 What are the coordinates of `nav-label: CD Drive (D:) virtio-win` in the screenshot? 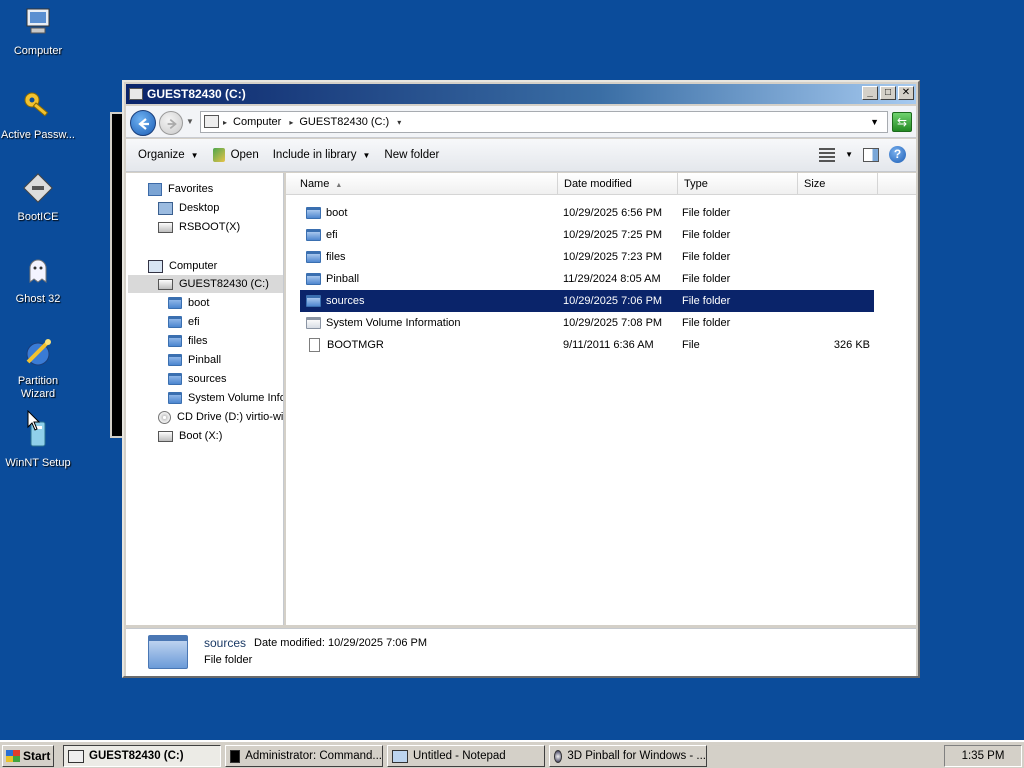 It's located at (230, 417).